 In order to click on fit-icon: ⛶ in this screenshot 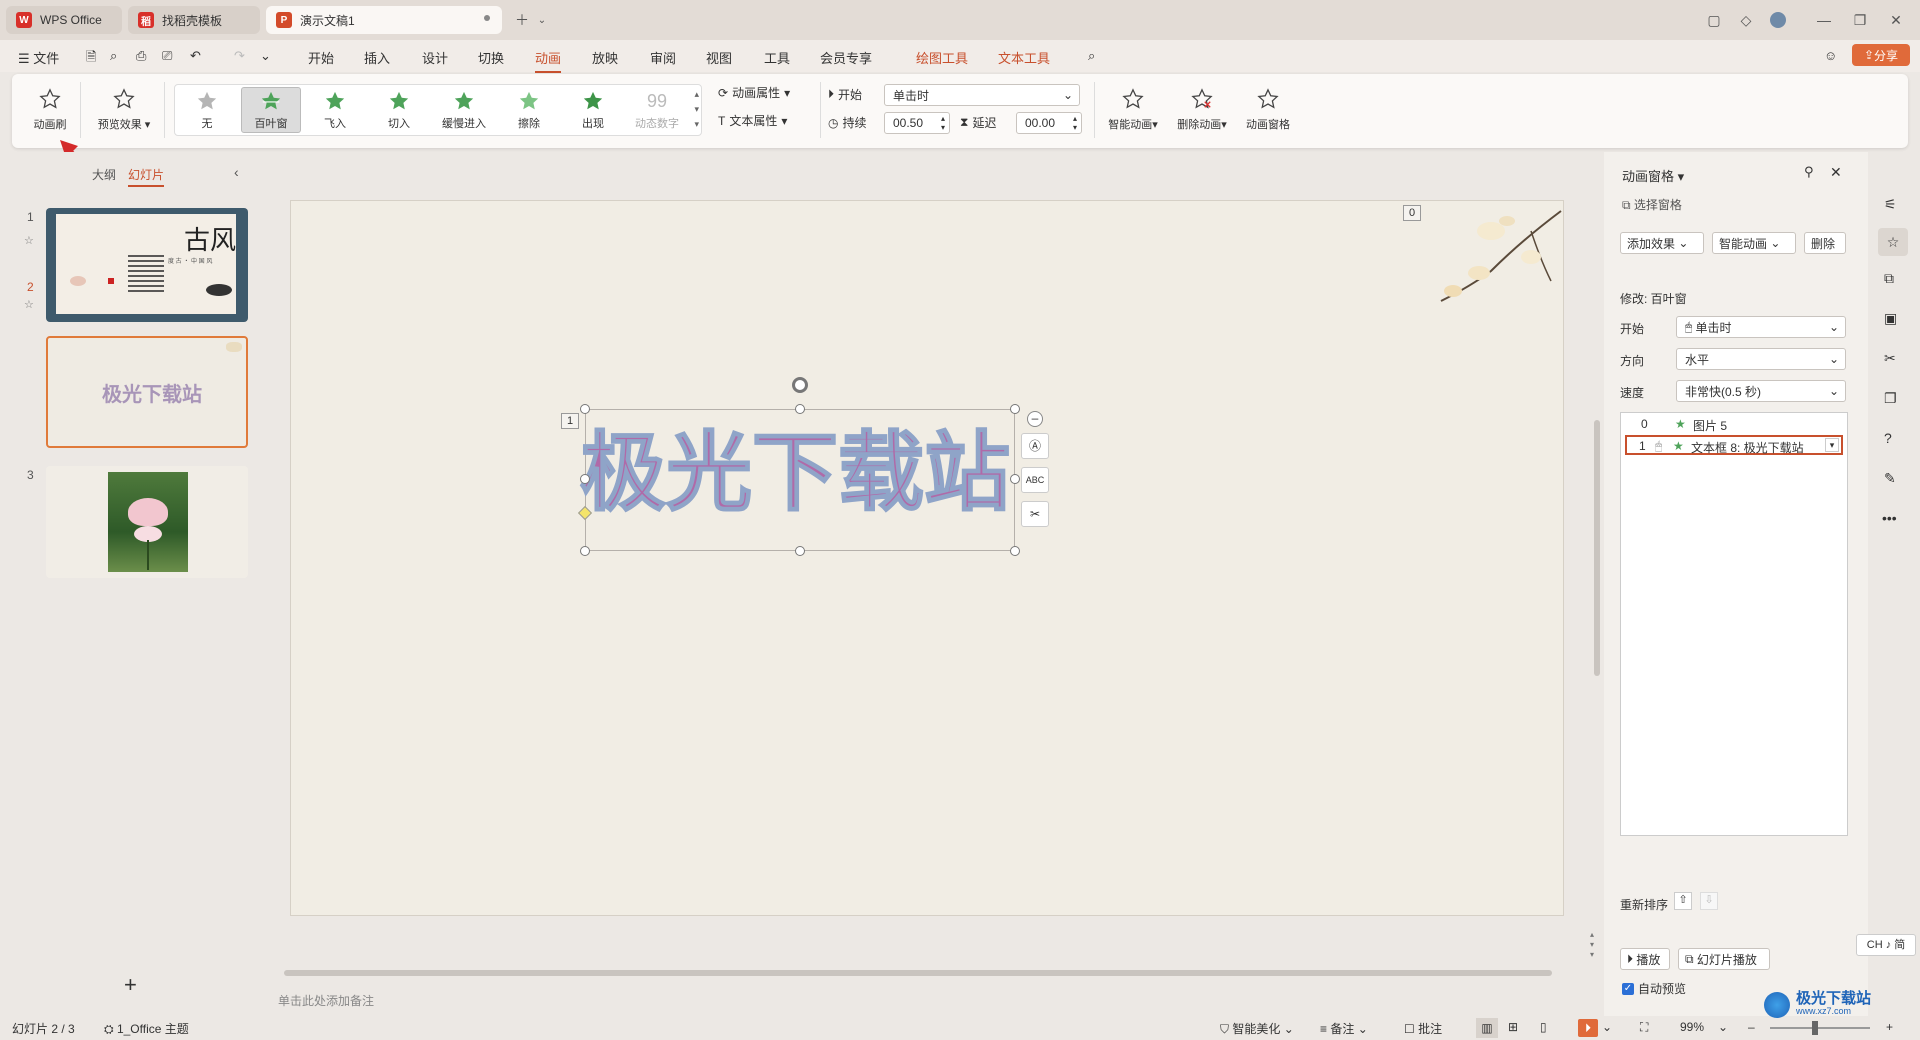, I will do `click(1644, 1027)`.